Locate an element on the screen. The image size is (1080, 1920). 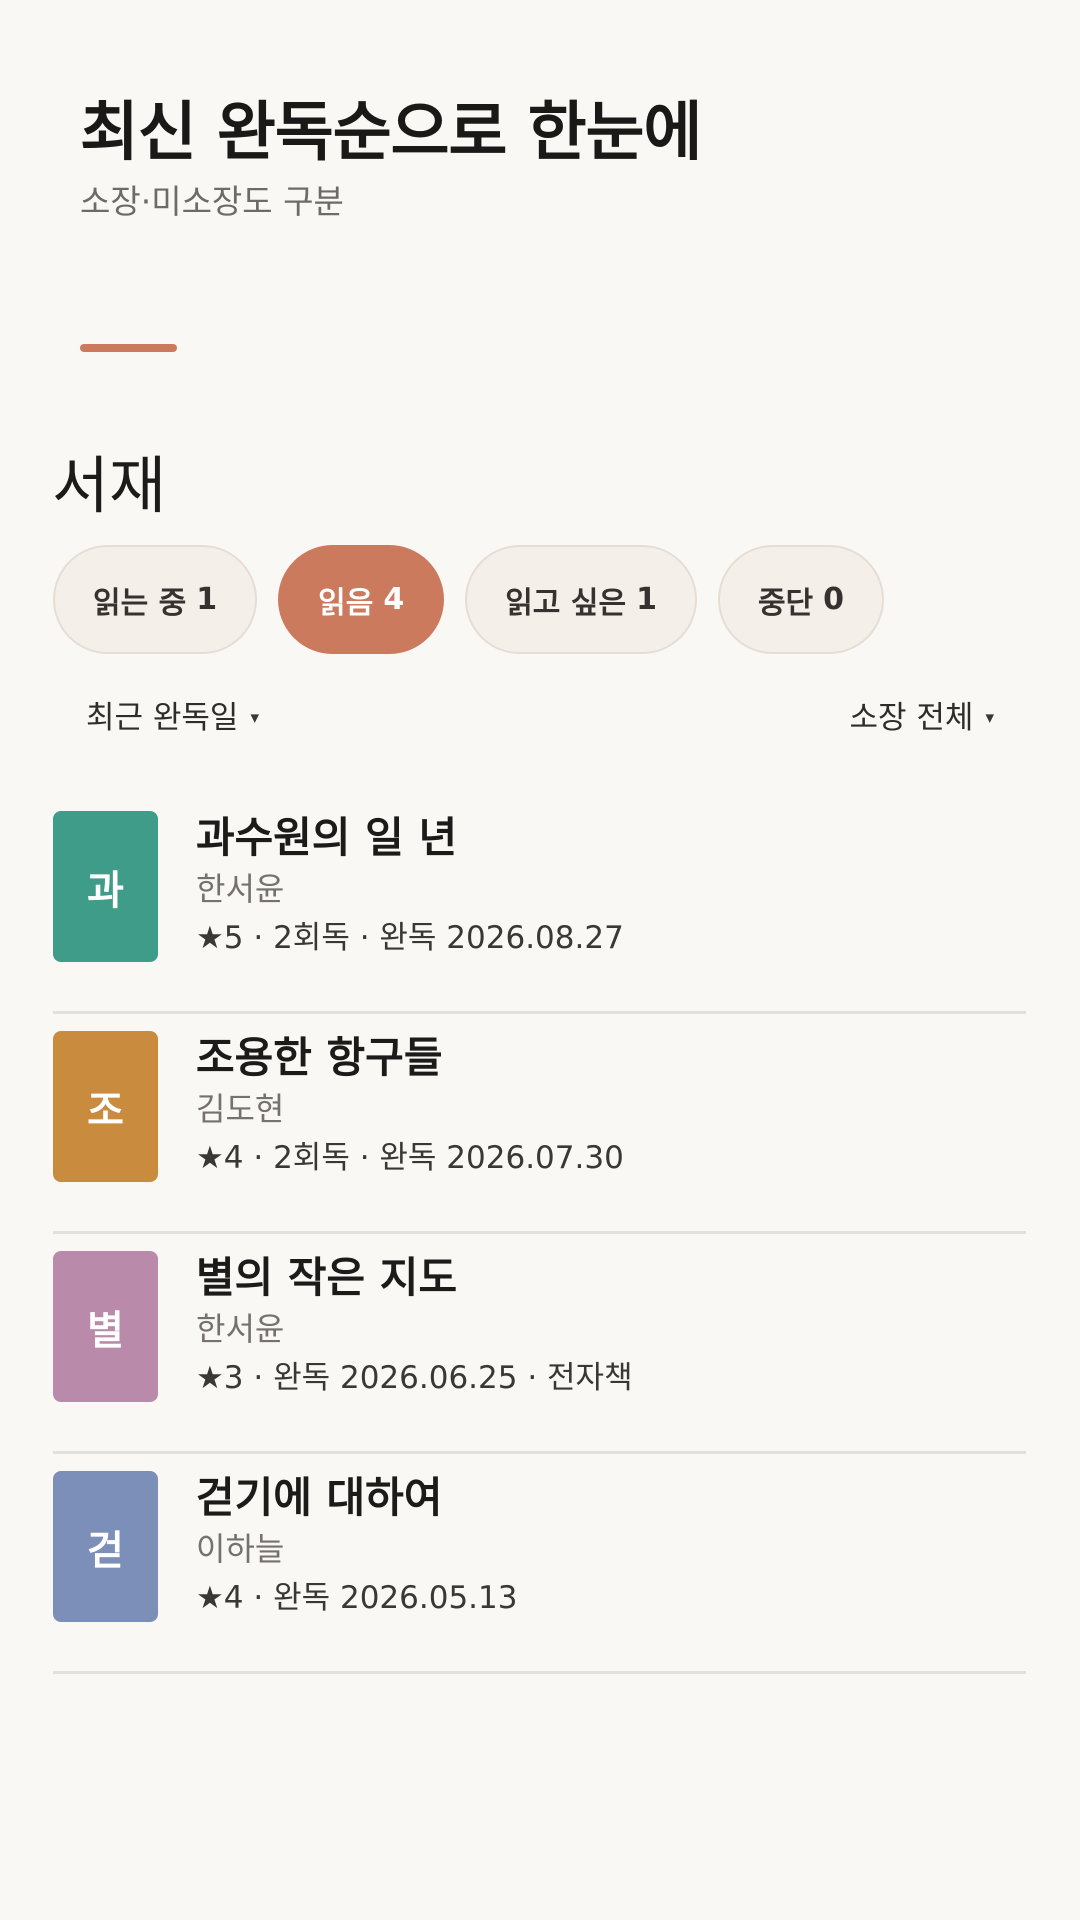
filter-chip-reading: 읽는 중 1 is located at coordinates (155, 599).